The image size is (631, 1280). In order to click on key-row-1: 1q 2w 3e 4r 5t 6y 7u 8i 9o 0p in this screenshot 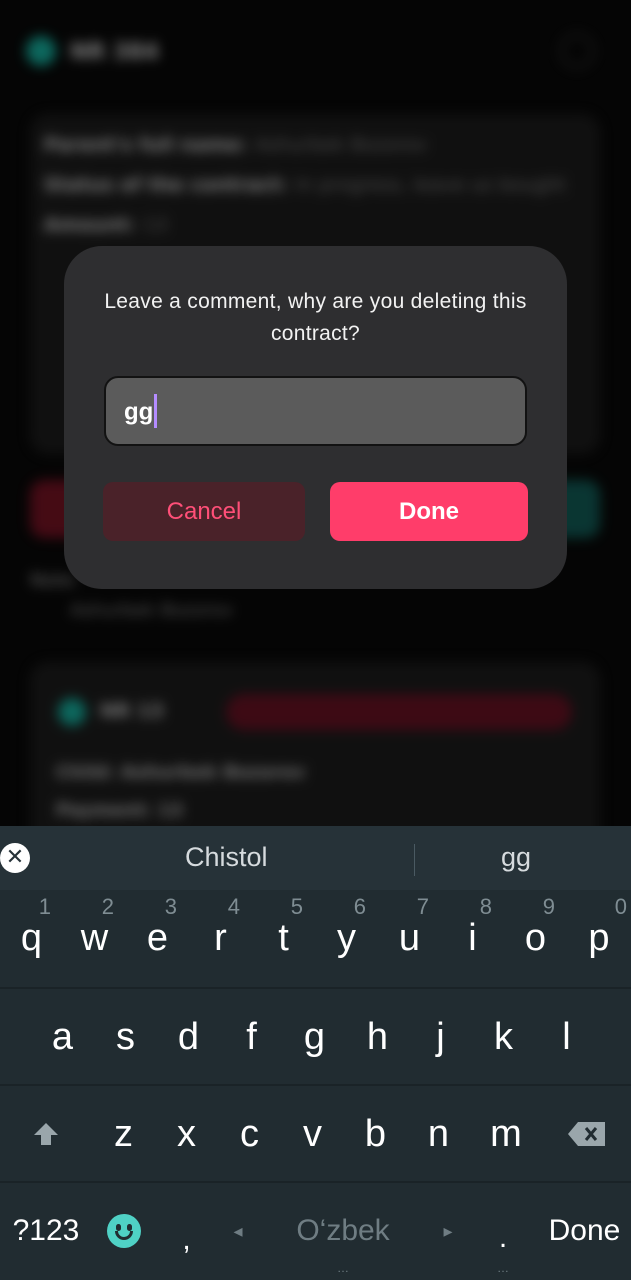, I will do `click(315, 938)`.